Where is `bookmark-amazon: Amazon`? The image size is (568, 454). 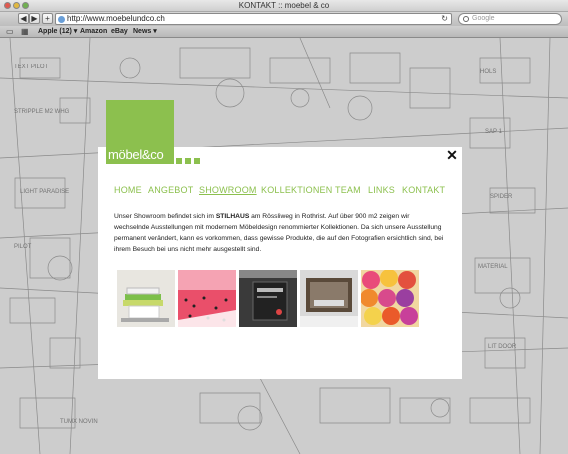 bookmark-amazon: Amazon is located at coordinates (93, 32).